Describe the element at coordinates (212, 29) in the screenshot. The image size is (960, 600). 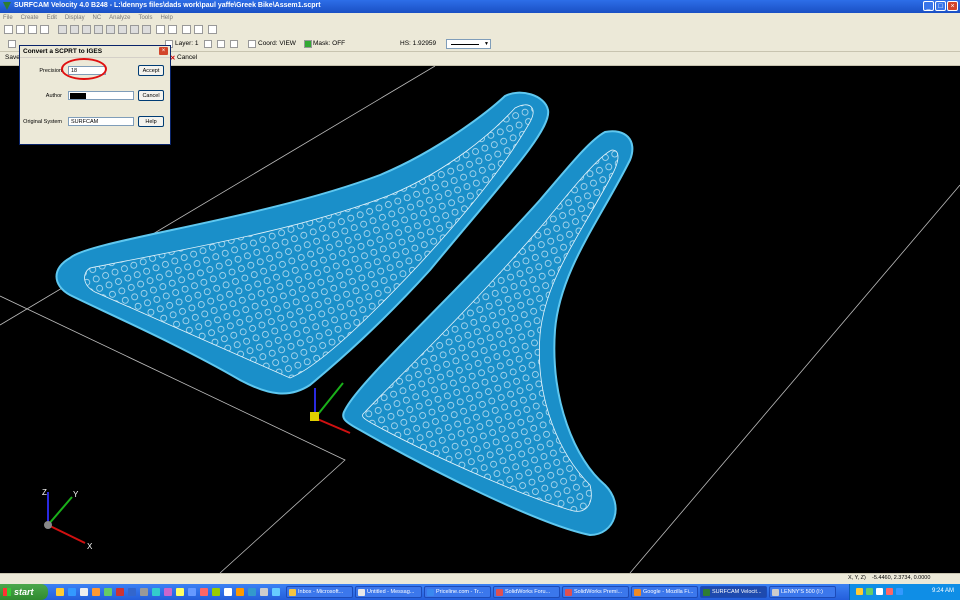
I see `options-icon` at that location.